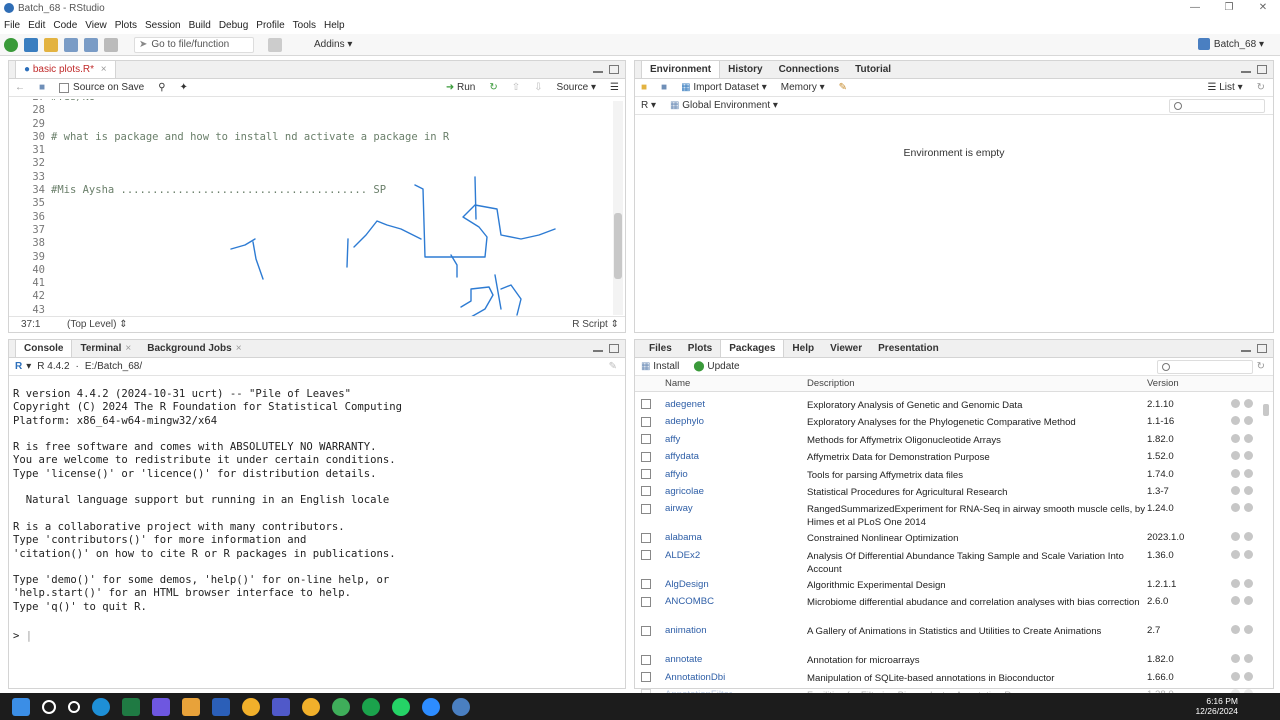 Image resolution: width=1280 pixels, height=720 pixels. Describe the element at coordinates (1262, 348) in the screenshot. I see `maximize-pane-button` at that location.